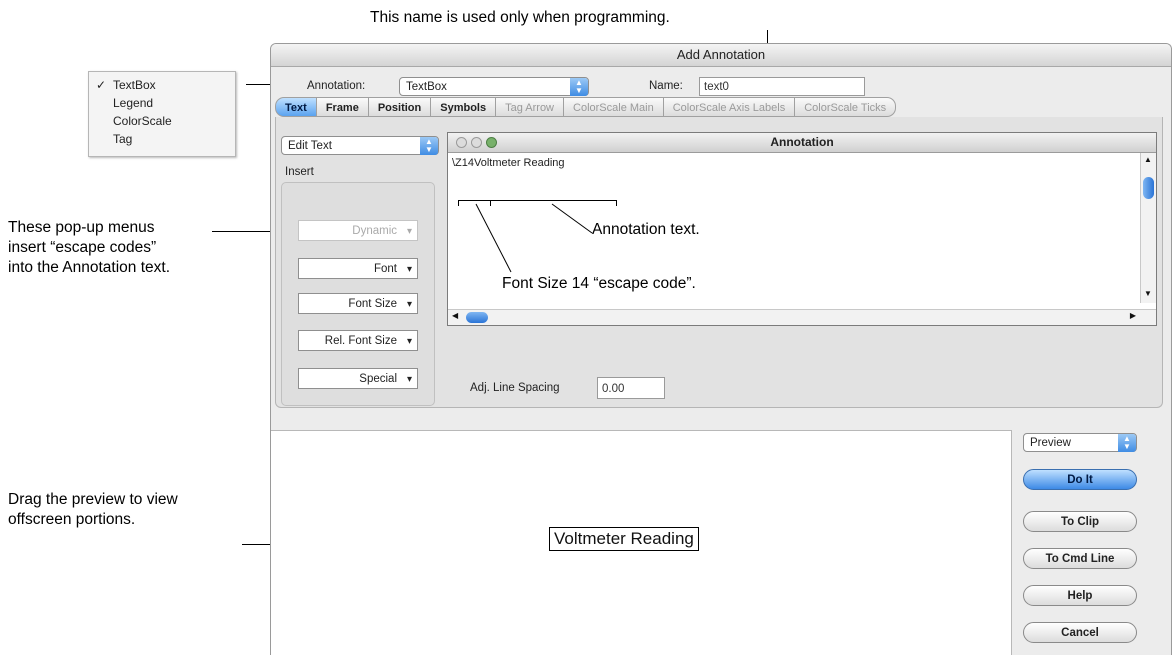 The image size is (1172, 655). What do you see at coordinates (616, 203) in the screenshot?
I see `bracket-tick-right` at bounding box center [616, 203].